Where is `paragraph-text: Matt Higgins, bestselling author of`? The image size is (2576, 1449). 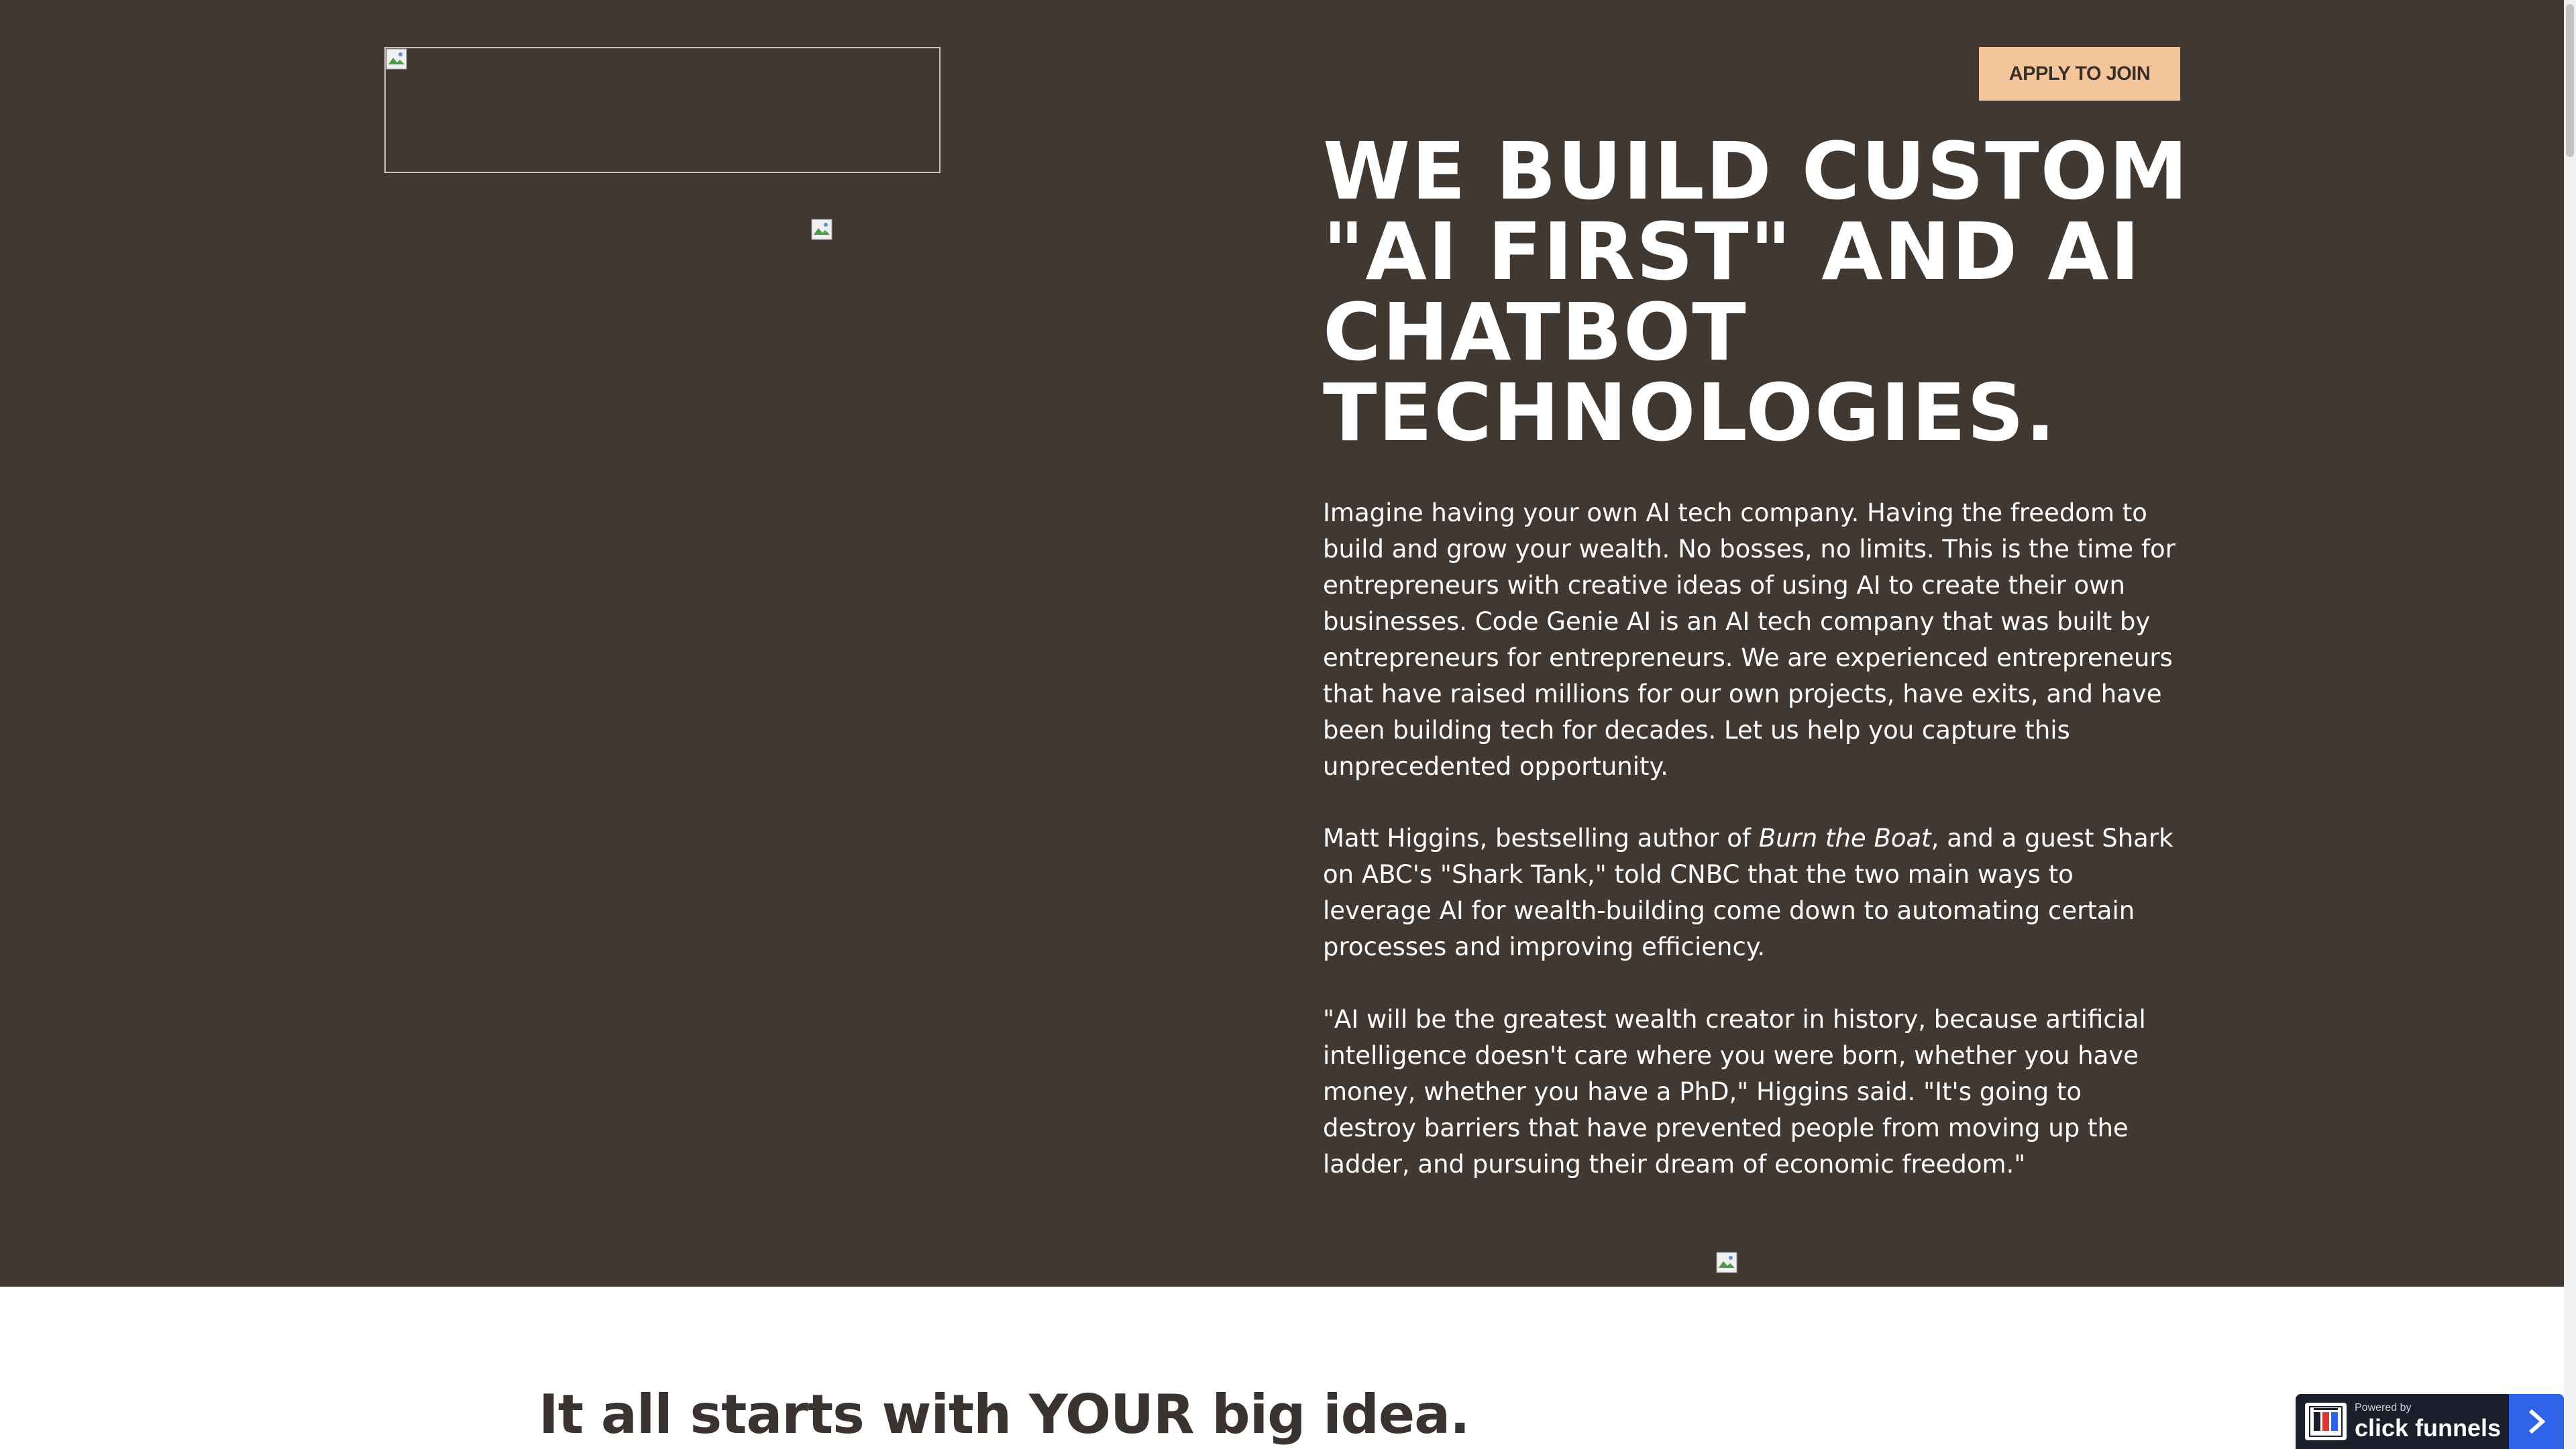
paragraph-text: Matt Higgins, bestselling author of is located at coordinates (1541, 838).